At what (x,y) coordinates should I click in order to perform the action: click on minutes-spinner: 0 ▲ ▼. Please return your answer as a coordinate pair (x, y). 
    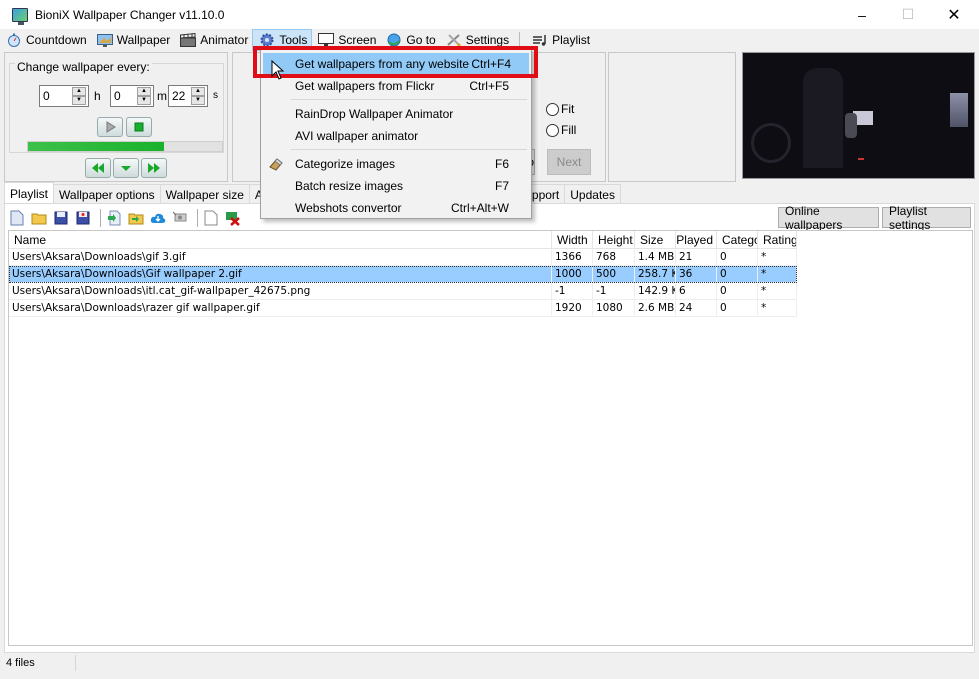
    Looking at the image, I should click on (132, 96).